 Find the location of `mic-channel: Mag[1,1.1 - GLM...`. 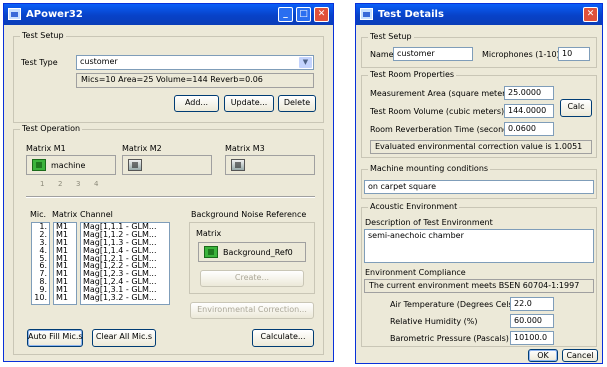

mic-channel: Mag[1,1.1 - GLM... is located at coordinates (125, 227).